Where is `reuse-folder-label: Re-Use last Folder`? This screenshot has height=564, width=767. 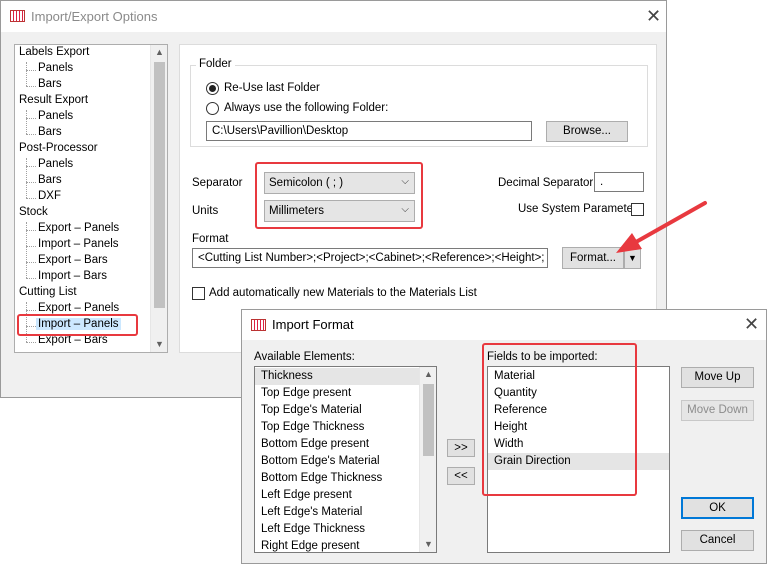
reuse-folder-label: Re-Use last Folder is located at coordinates (272, 88).